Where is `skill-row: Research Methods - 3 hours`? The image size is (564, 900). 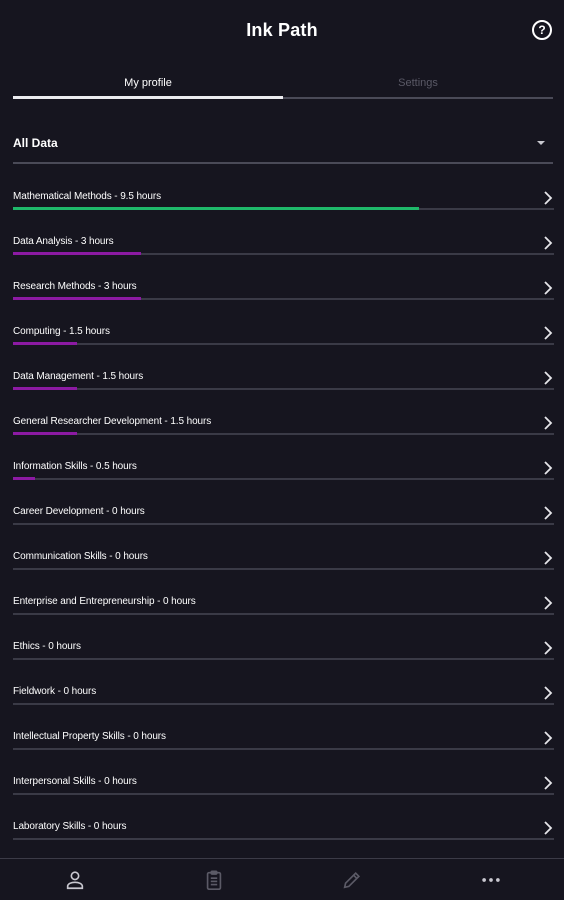 skill-row: Research Methods - 3 hours is located at coordinates (283, 292).